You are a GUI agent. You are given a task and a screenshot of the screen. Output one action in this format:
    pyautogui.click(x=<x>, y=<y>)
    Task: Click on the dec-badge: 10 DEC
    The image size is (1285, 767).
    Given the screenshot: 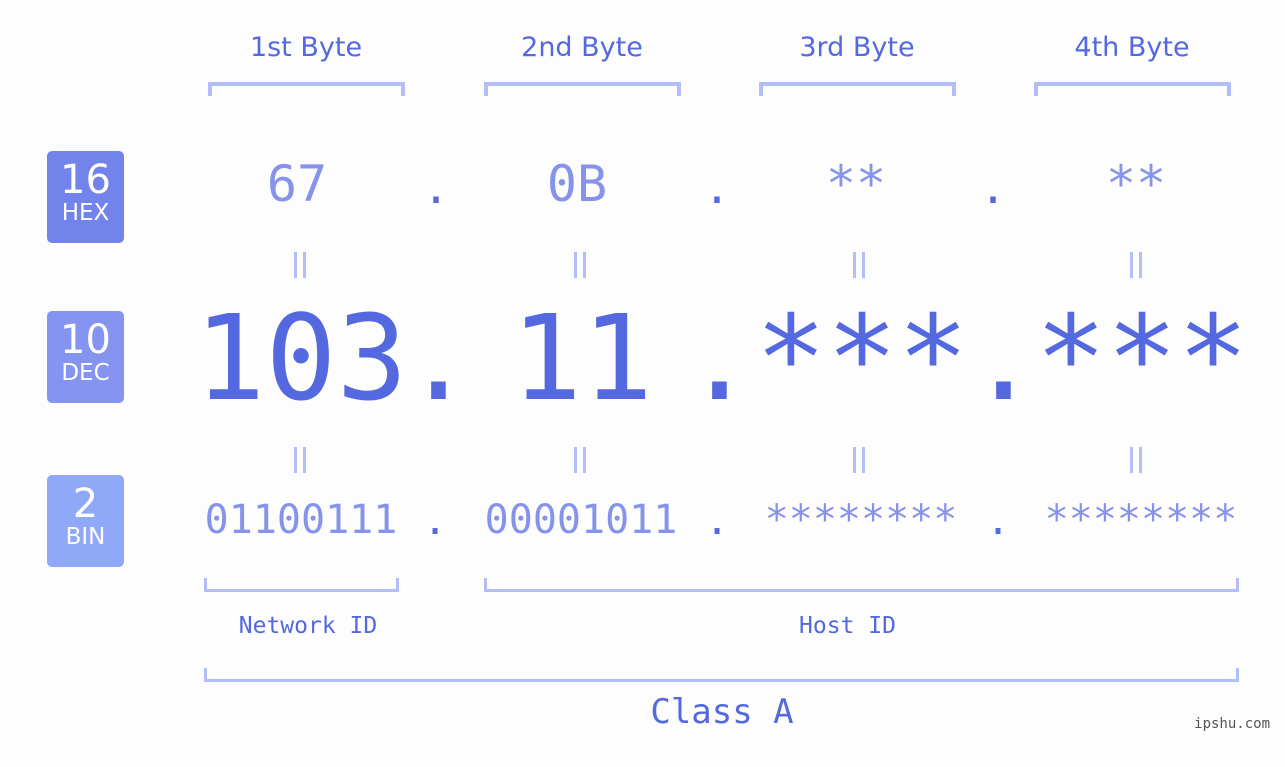 What is the action you would take?
    pyautogui.click(x=85, y=357)
    